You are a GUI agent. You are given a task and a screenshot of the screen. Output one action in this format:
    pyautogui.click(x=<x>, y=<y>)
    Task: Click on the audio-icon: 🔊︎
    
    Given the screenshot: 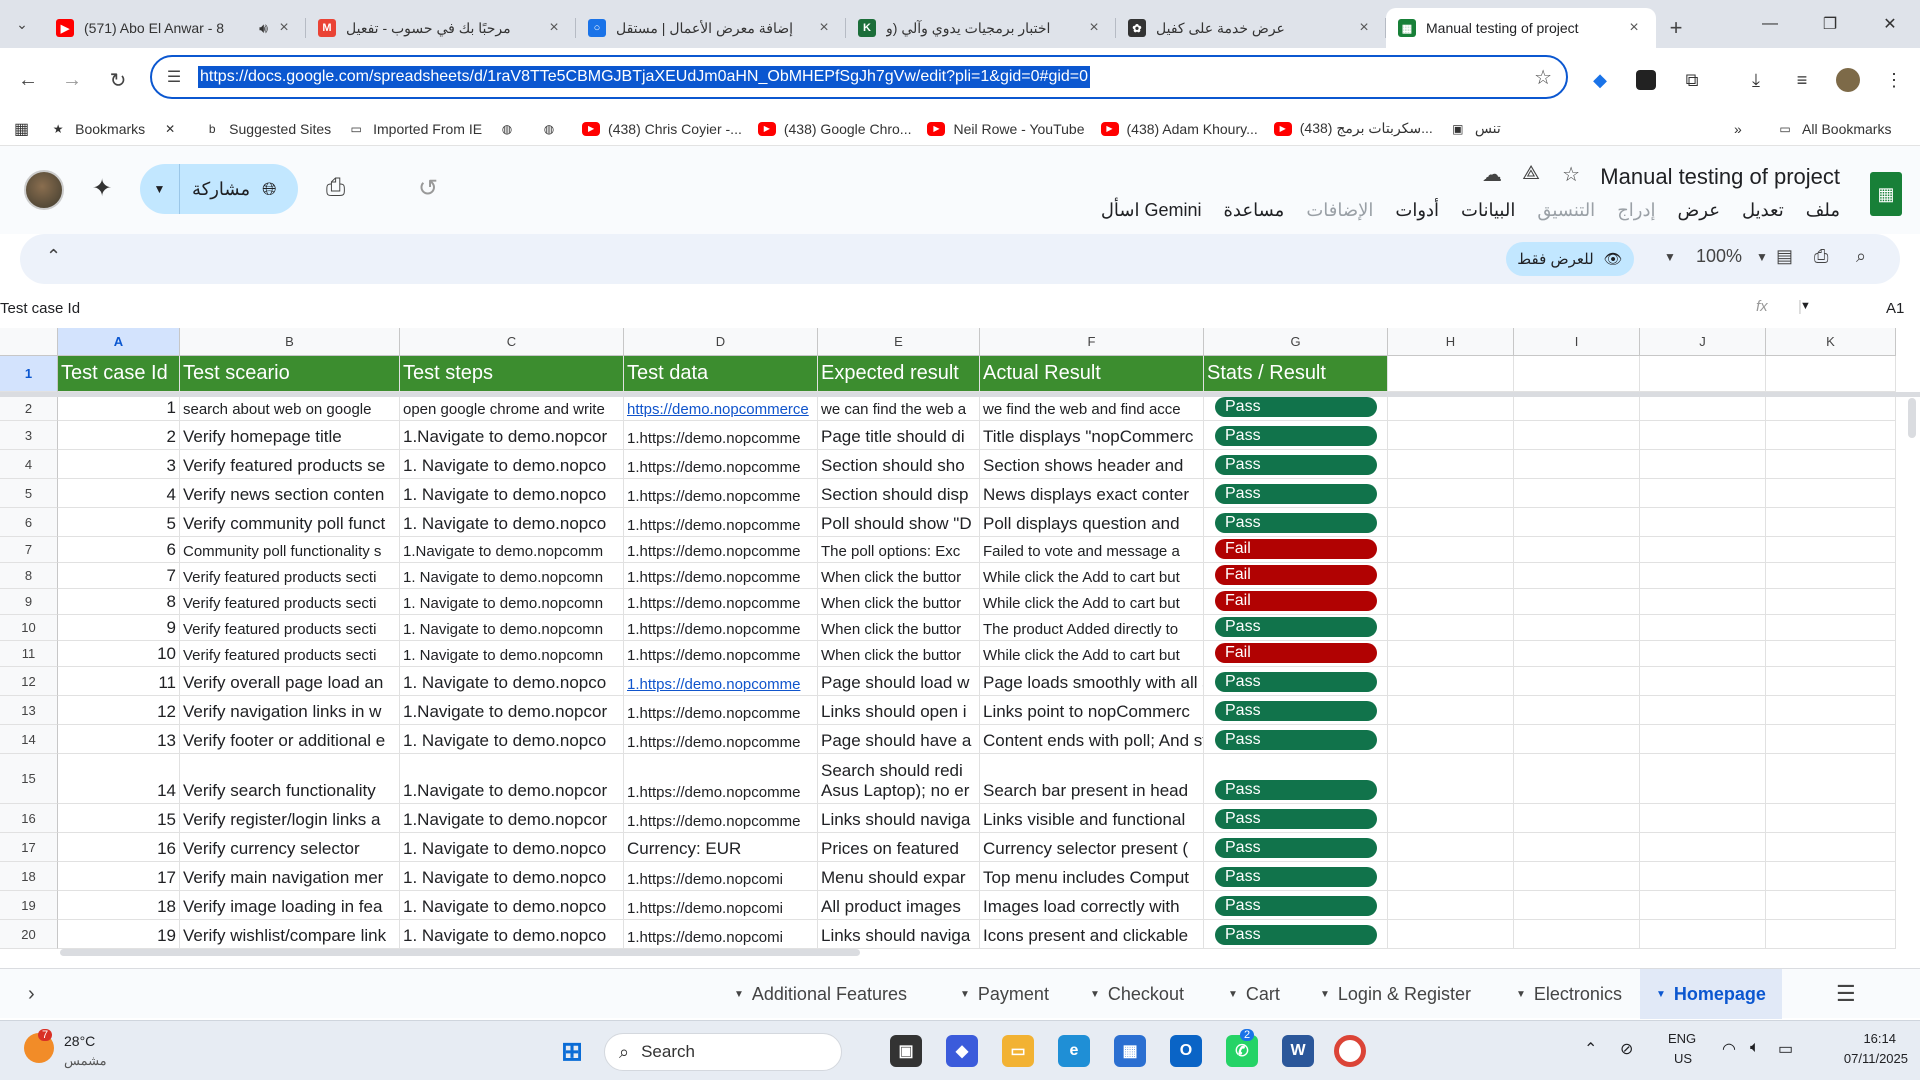 What is the action you would take?
    pyautogui.click(x=263, y=28)
    